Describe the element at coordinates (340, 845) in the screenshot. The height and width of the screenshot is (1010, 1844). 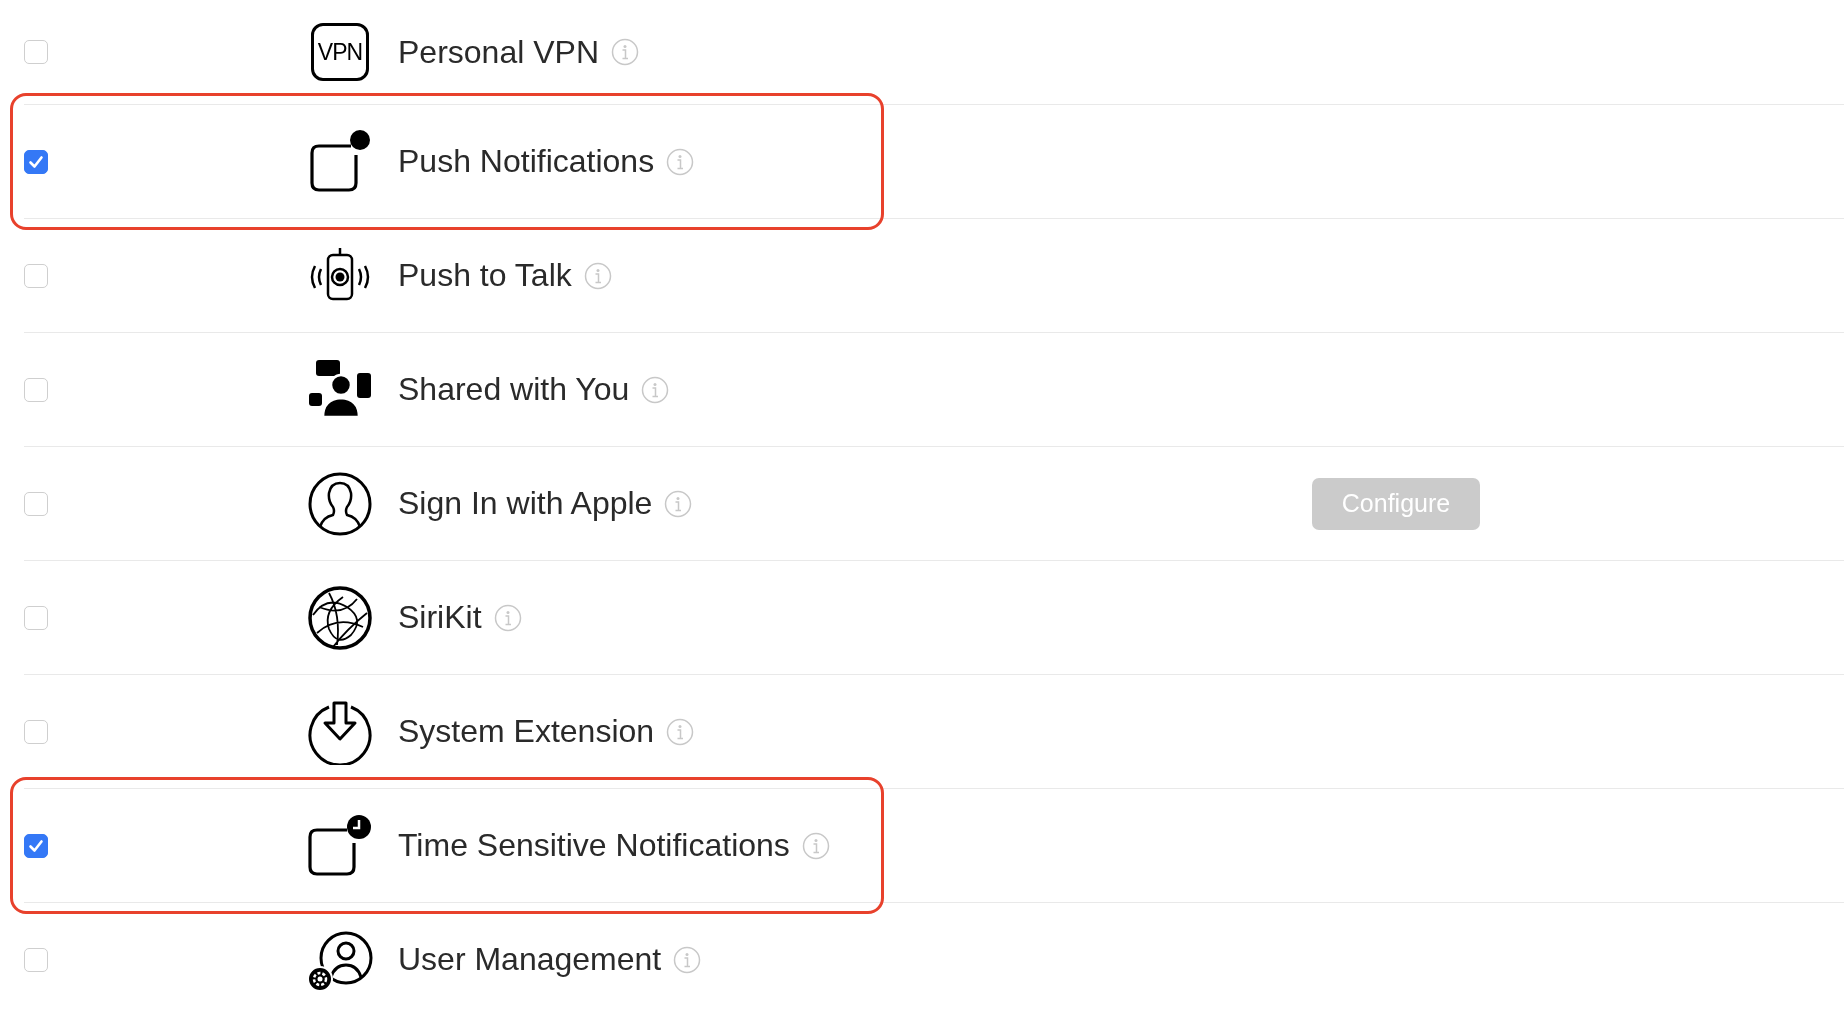
I see `notification-clock-icon` at that location.